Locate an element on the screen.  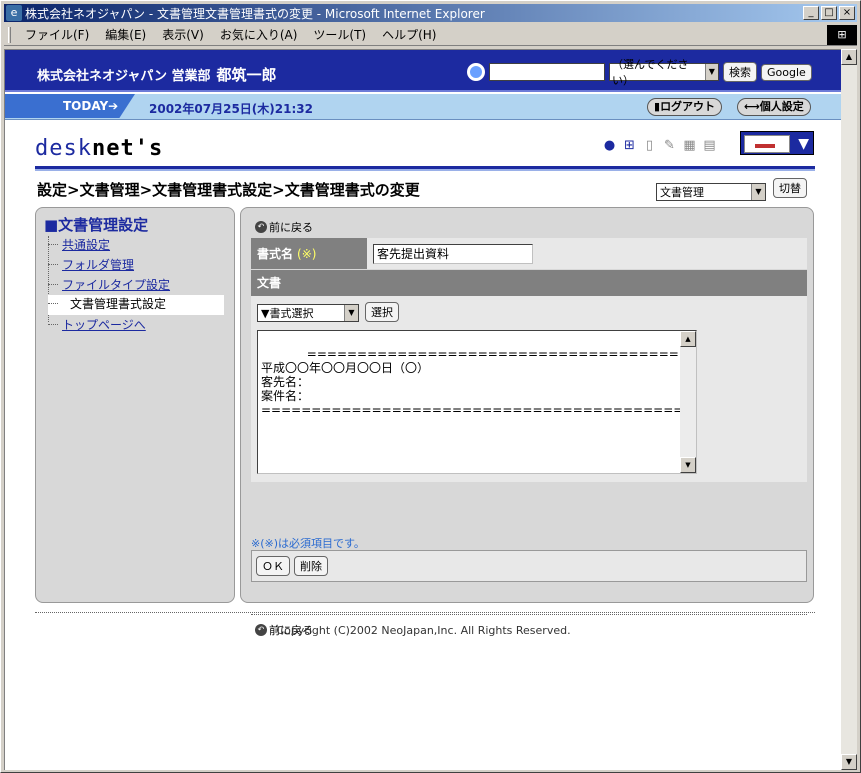
search-input is located at coordinates (547, 72).